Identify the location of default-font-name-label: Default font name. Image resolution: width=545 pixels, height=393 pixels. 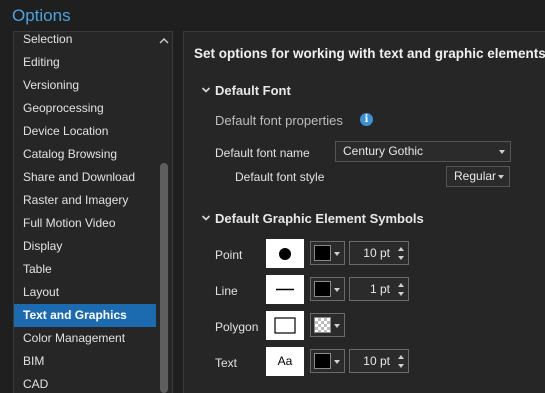
(262, 153).